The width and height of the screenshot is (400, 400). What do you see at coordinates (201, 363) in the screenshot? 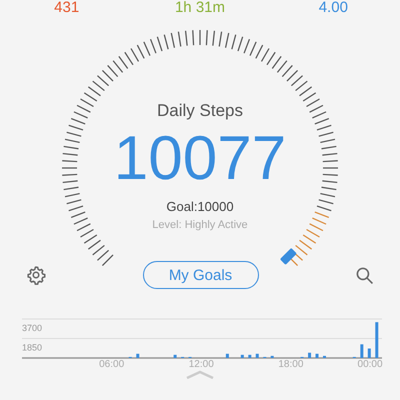
I see `x-axis-label: 12:00` at bounding box center [201, 363].